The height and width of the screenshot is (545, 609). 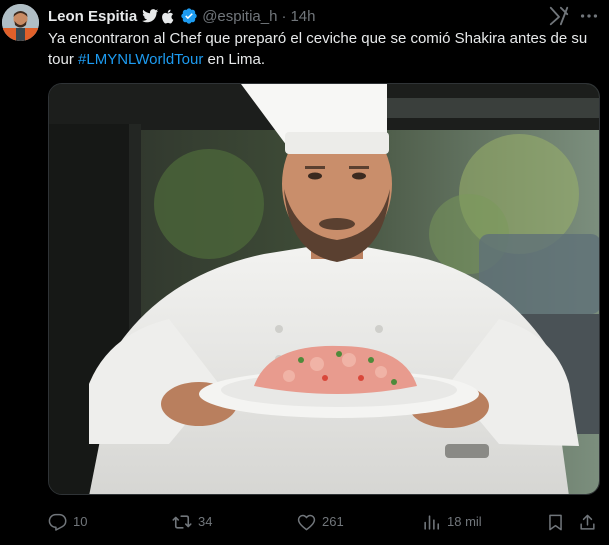 I want to click on views-icon, so click(x=432, y=522).